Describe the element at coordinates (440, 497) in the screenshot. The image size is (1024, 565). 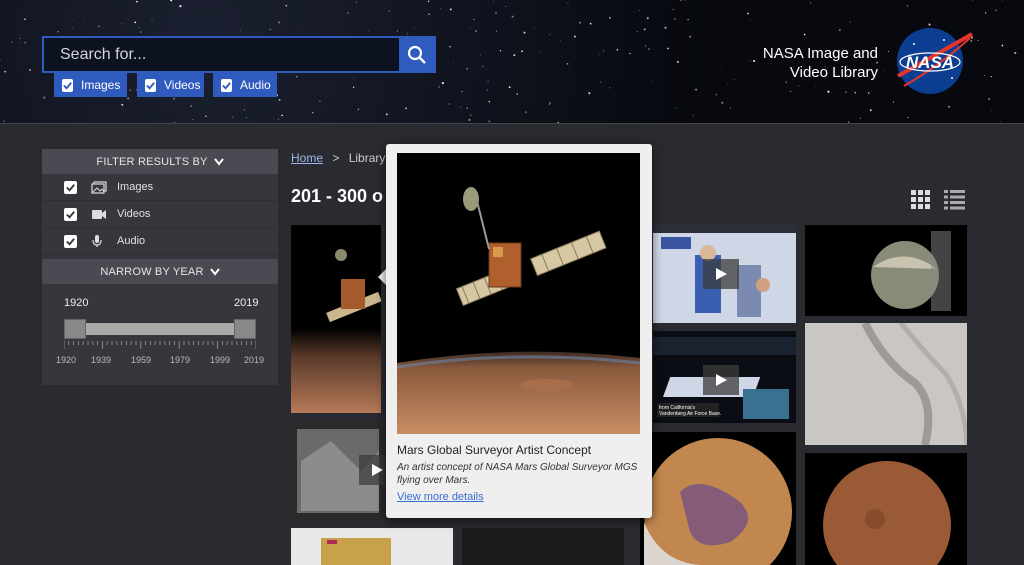
I see `view-more-details-link: View more details` at that location.